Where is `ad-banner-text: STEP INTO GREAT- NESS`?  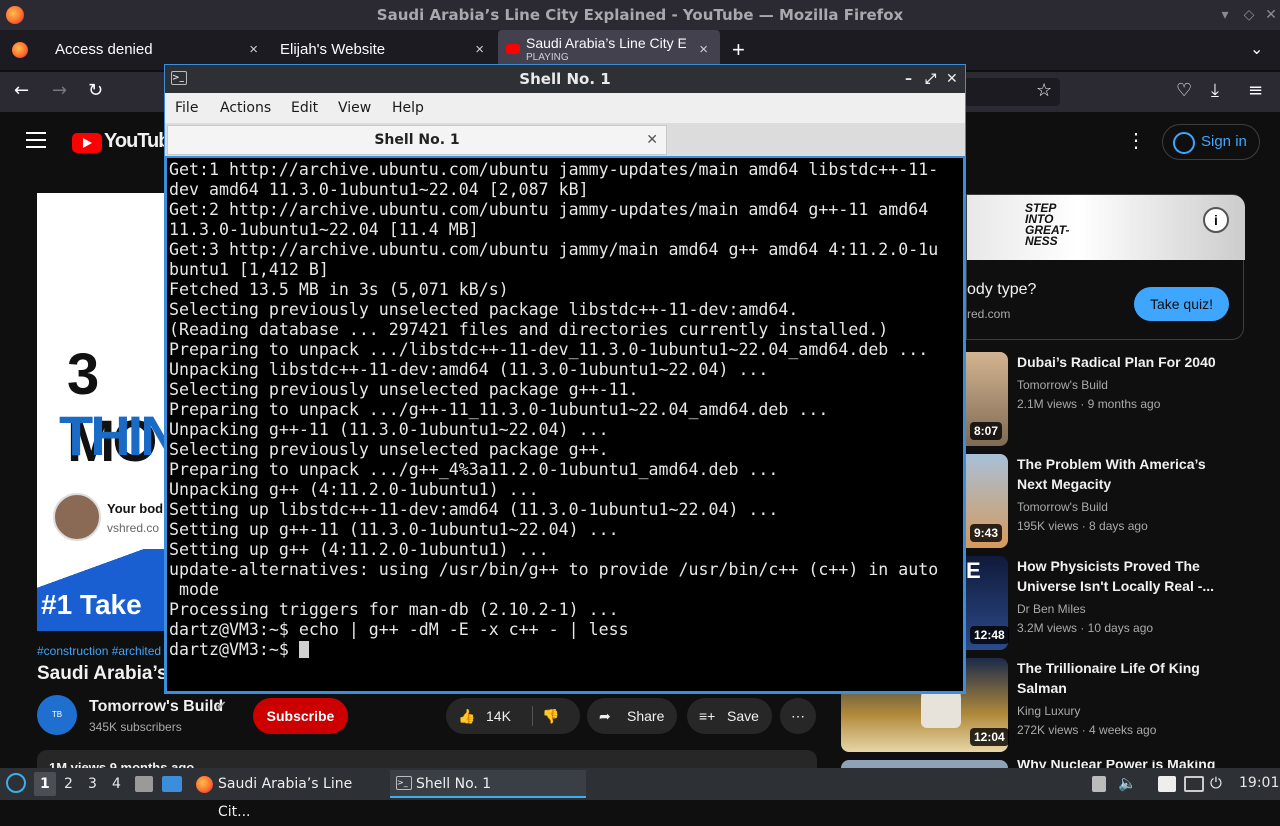 ad-banner-text: STEP INTO GREAT- NESS is located at coordinates (1047, 224).